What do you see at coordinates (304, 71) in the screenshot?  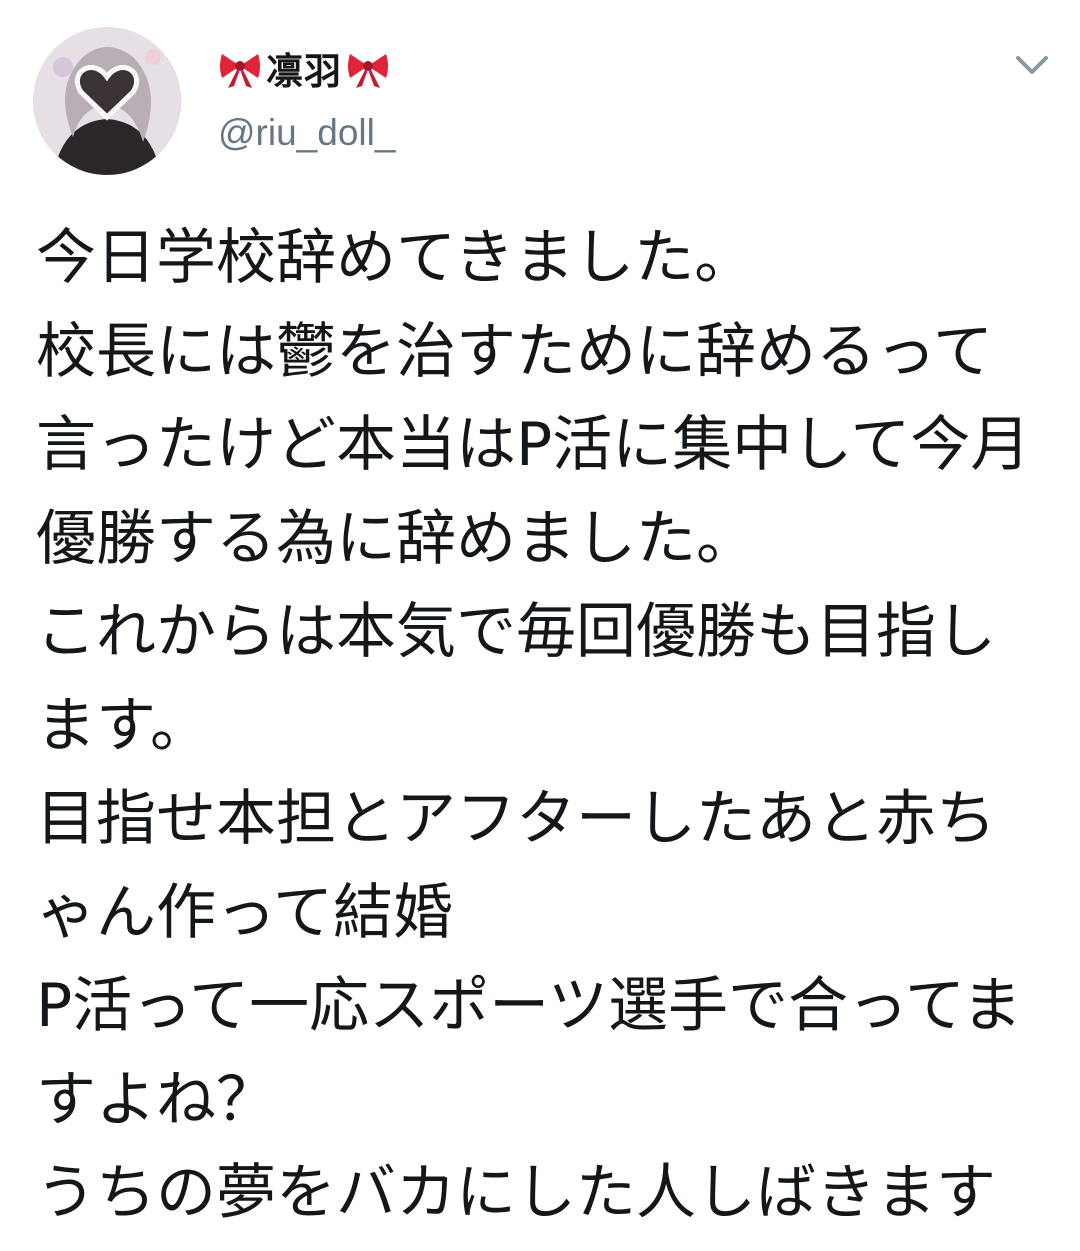 I see `display-name: 凛羽` at bounding box center [304, 71].